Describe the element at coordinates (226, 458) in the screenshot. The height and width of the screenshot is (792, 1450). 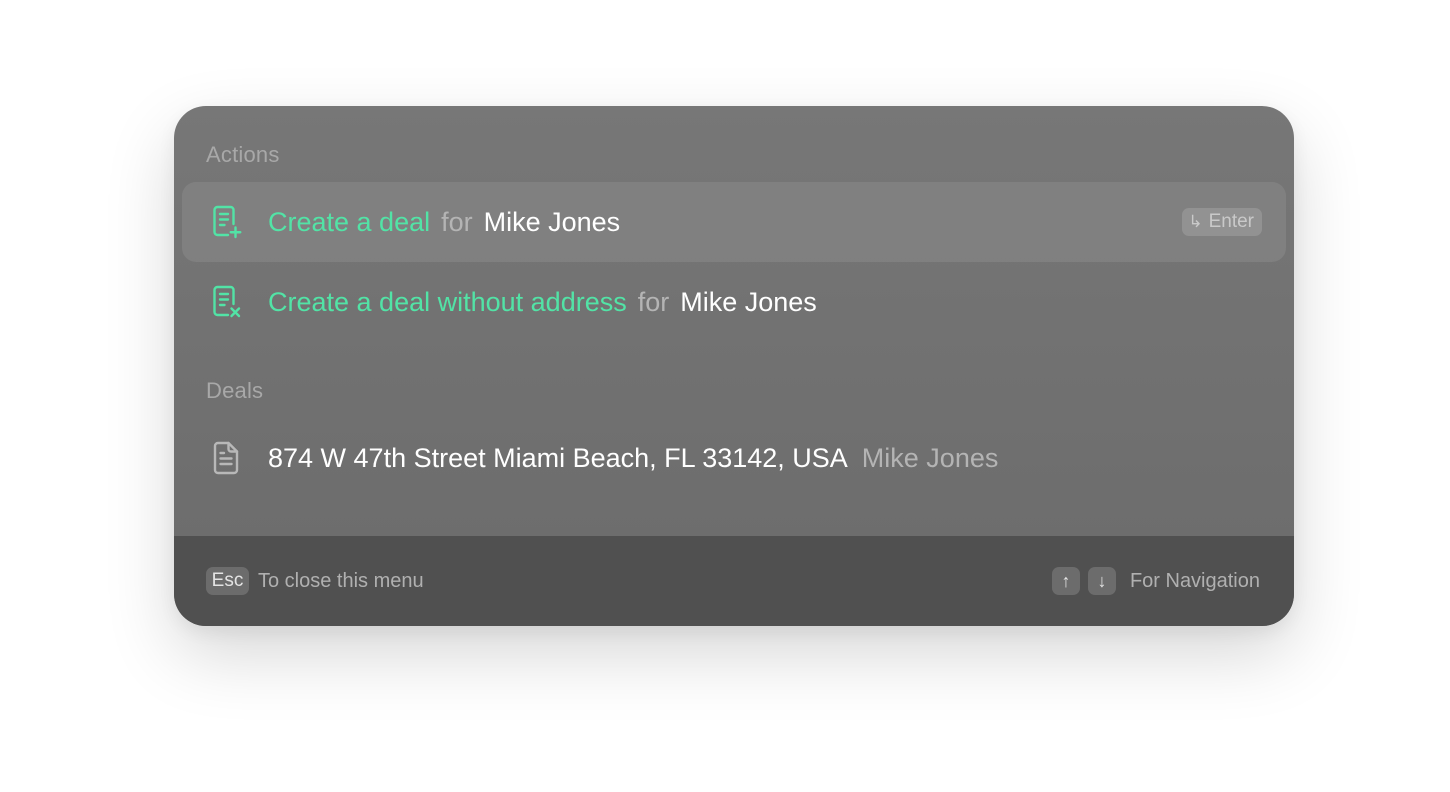
I see `document-icon` at that location.